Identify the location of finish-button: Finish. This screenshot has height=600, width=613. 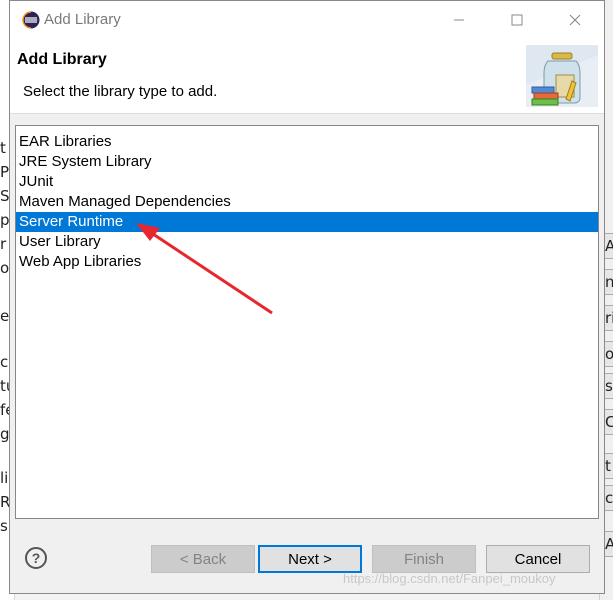
(424, 559).